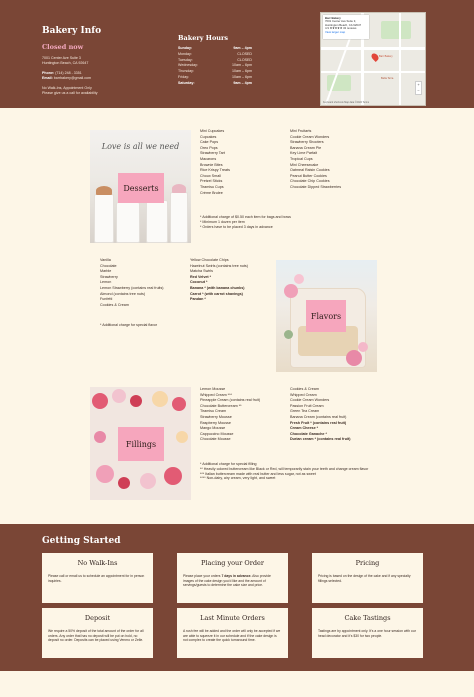 The width and height of the screenshot is (474, 697). What do you see at coordinates (48, 73) in the screenshot?
I see `phone-label: Phone:` at bounding box center [48, 73].